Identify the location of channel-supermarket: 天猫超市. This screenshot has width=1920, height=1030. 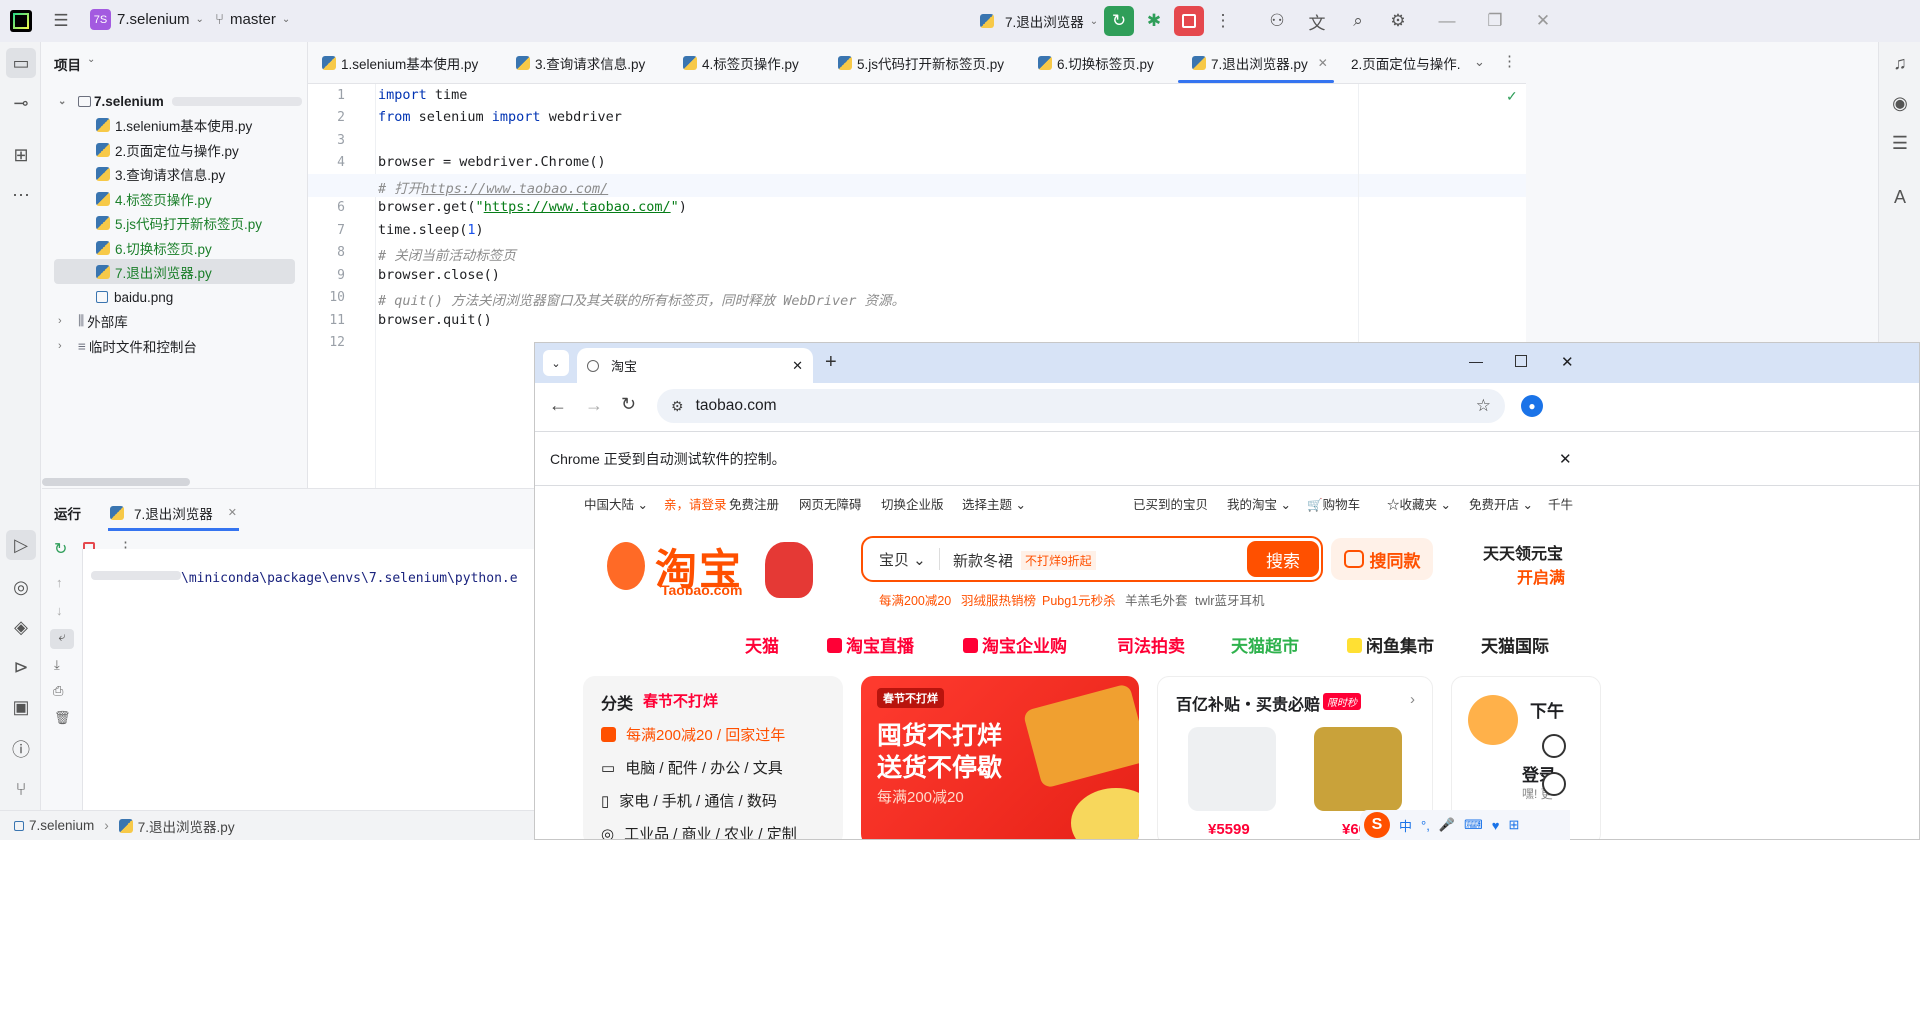
(1265, 644).